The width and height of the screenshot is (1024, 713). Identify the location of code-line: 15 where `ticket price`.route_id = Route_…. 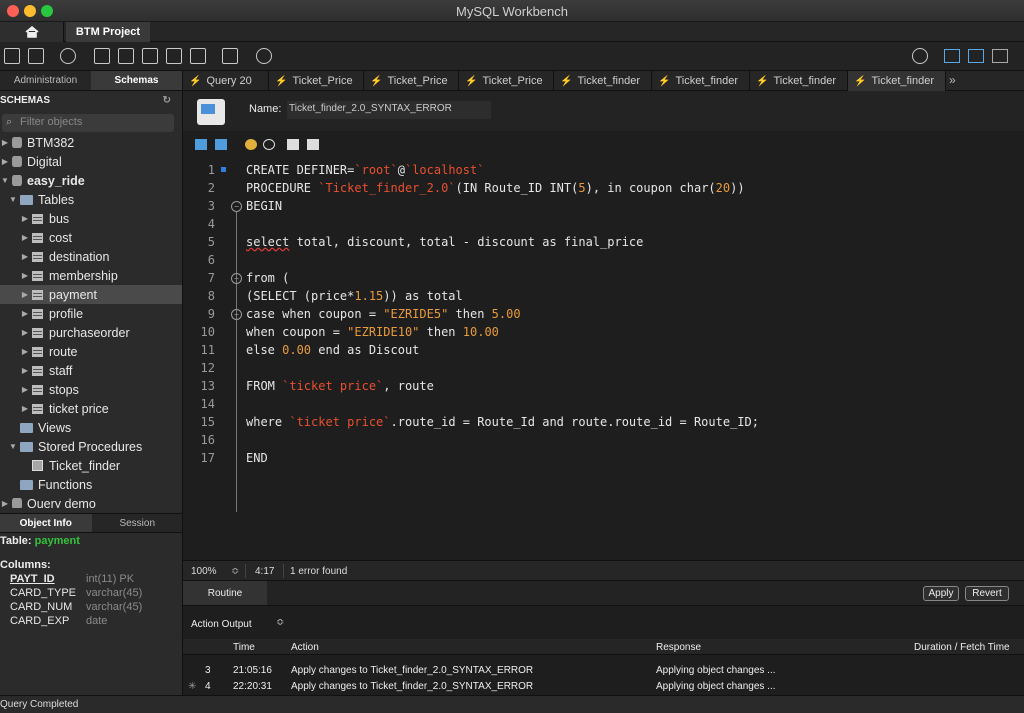
(603, 422).